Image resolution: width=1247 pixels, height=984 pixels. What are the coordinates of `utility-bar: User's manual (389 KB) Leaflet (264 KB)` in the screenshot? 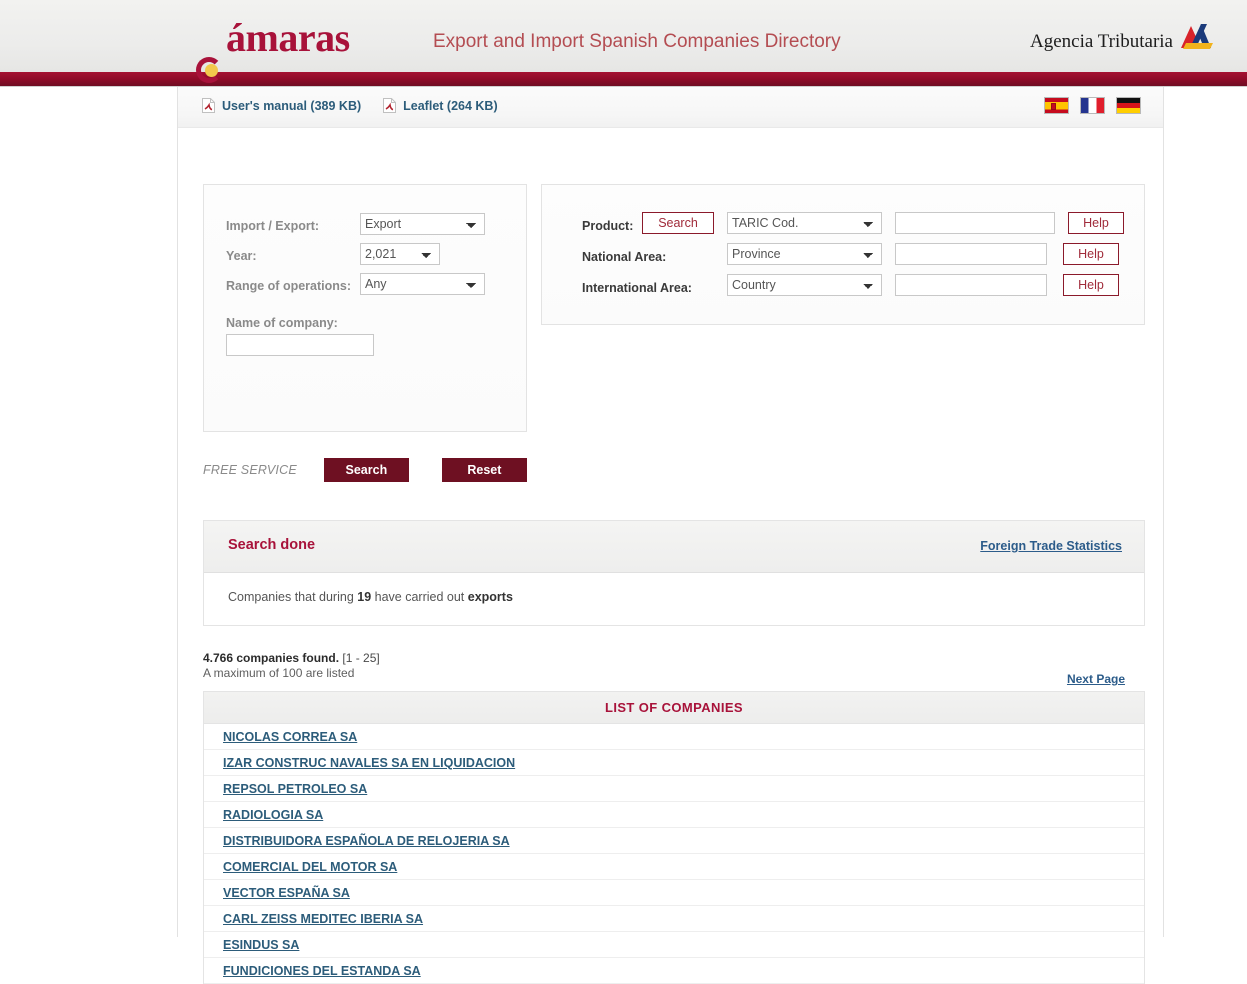 It's located at (670, 107).